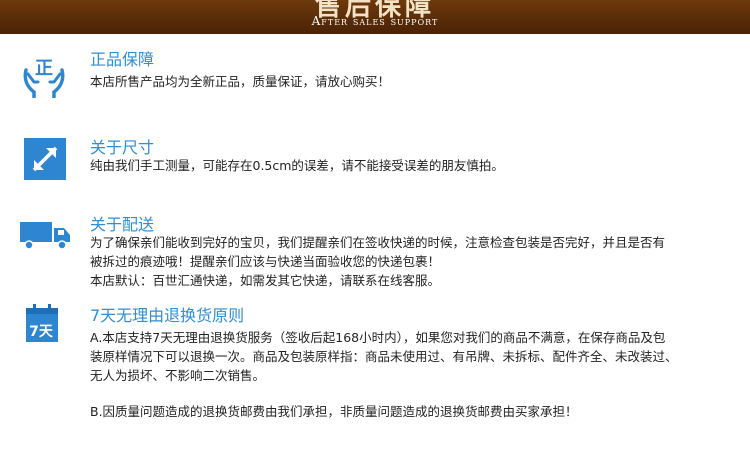 The width and height of the screenshot is (750, 453). I want to click on resize-arrow-icon, so click(45, 161).